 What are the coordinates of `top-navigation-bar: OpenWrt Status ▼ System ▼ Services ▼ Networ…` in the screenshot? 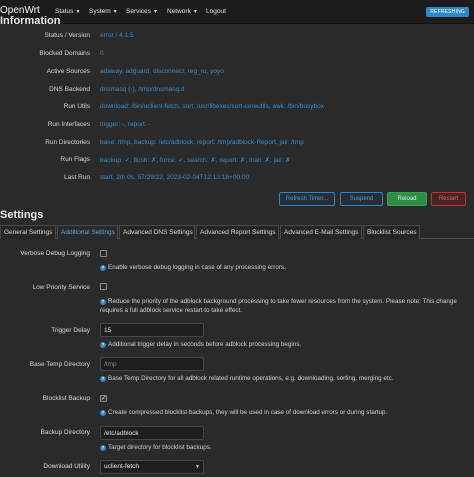 It's located at (237, 12).